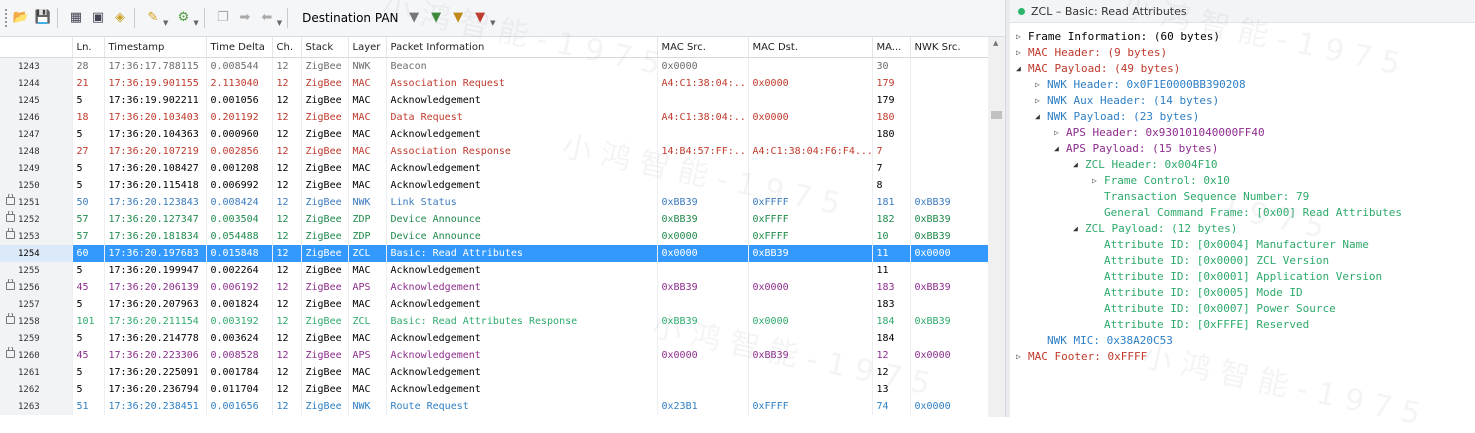  Describe the element at coordinates (1242, 85) in the screenshot. I see `tree-node: ▷ NWK Header: 0x0F1E0000BB390208` at that location.